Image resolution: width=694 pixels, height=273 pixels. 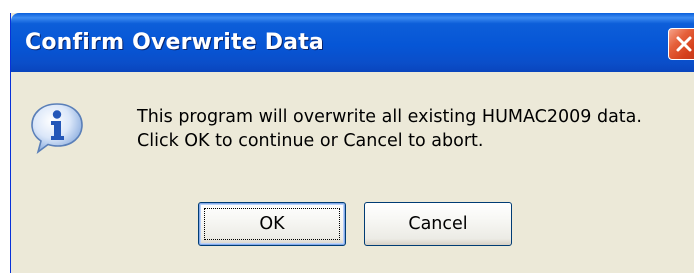 I want to click on ok-button: OK, so click(x=272, y=224).